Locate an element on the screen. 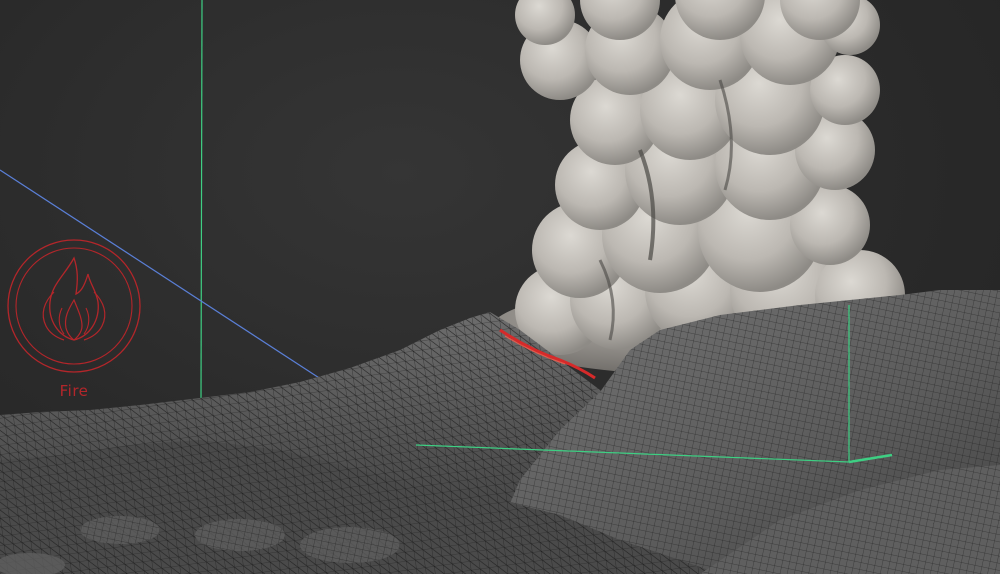 The height and width of the screenshot is (574, 1000). fire-helper: Fire is located at coordinates (74, 321).